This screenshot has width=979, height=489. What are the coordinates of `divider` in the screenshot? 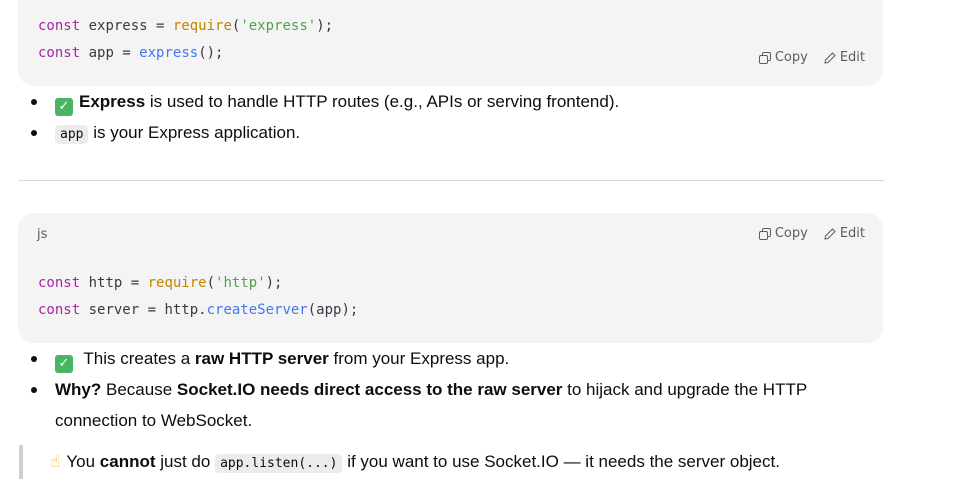 It's located at (451, 180).